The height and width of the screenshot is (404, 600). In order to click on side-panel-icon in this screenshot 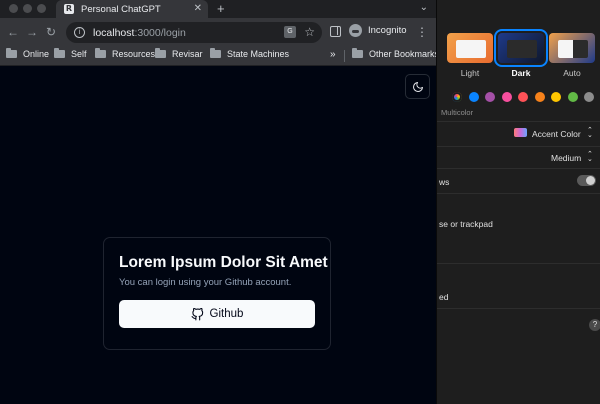, I will do `click(335, 31)`.